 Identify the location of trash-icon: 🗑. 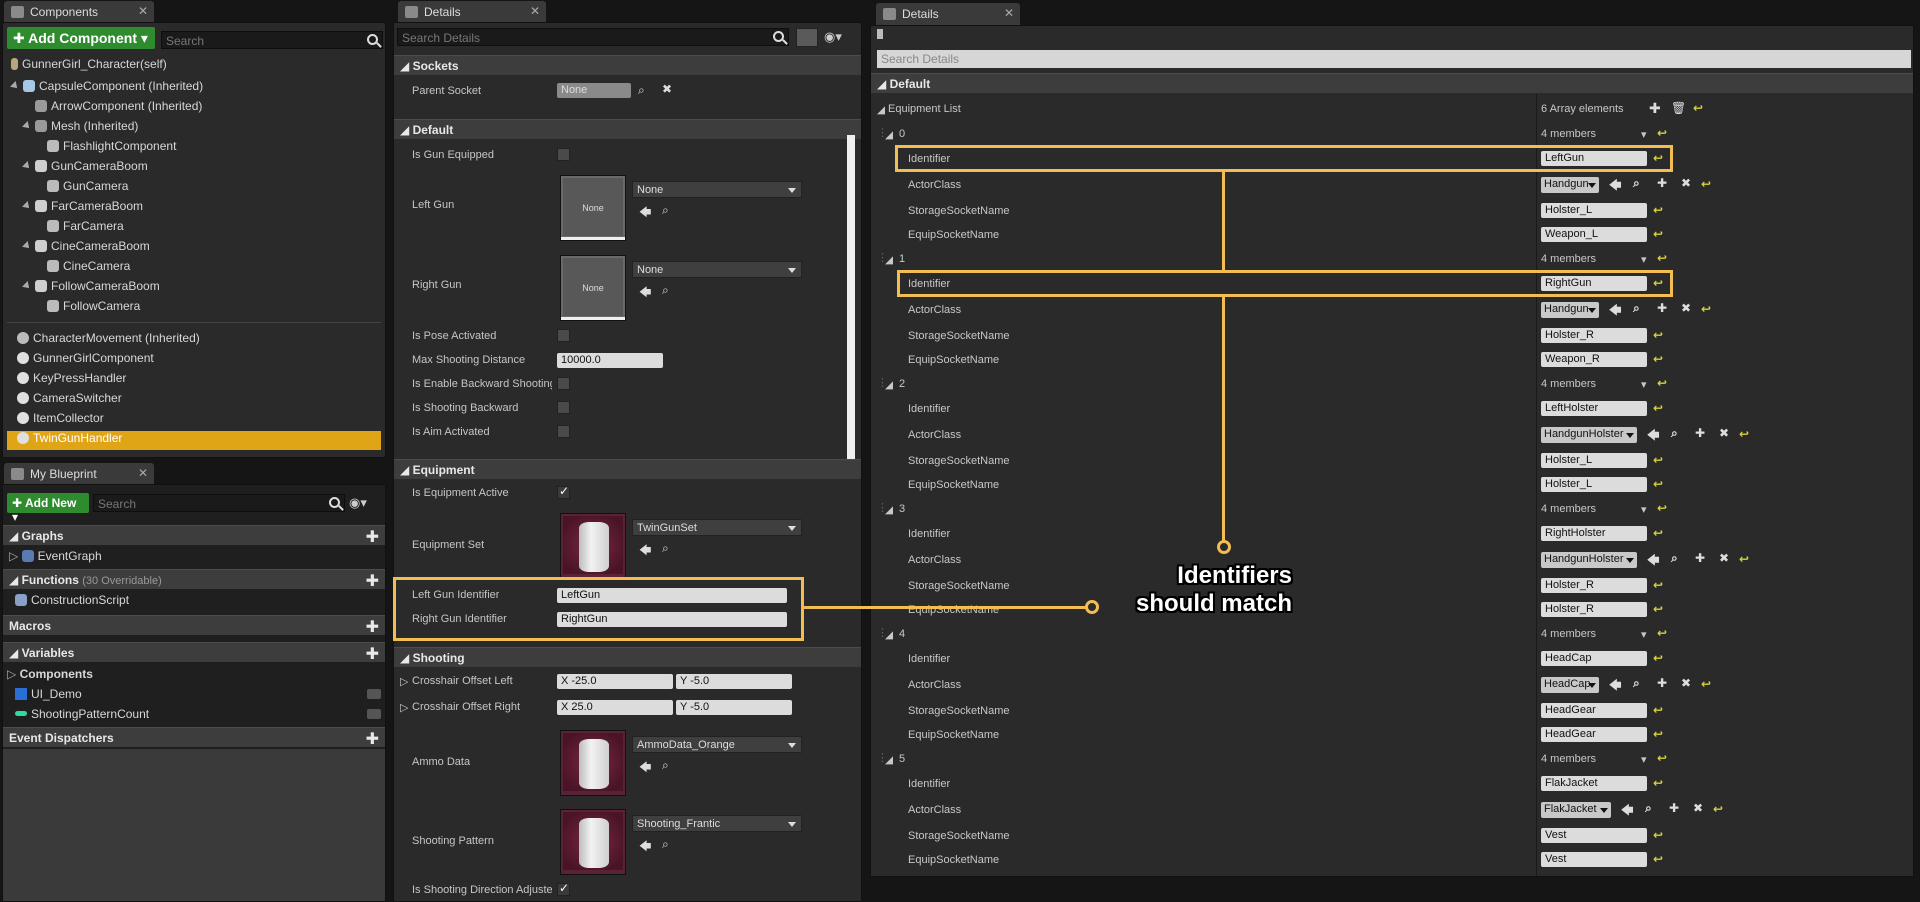
(1678, 108).